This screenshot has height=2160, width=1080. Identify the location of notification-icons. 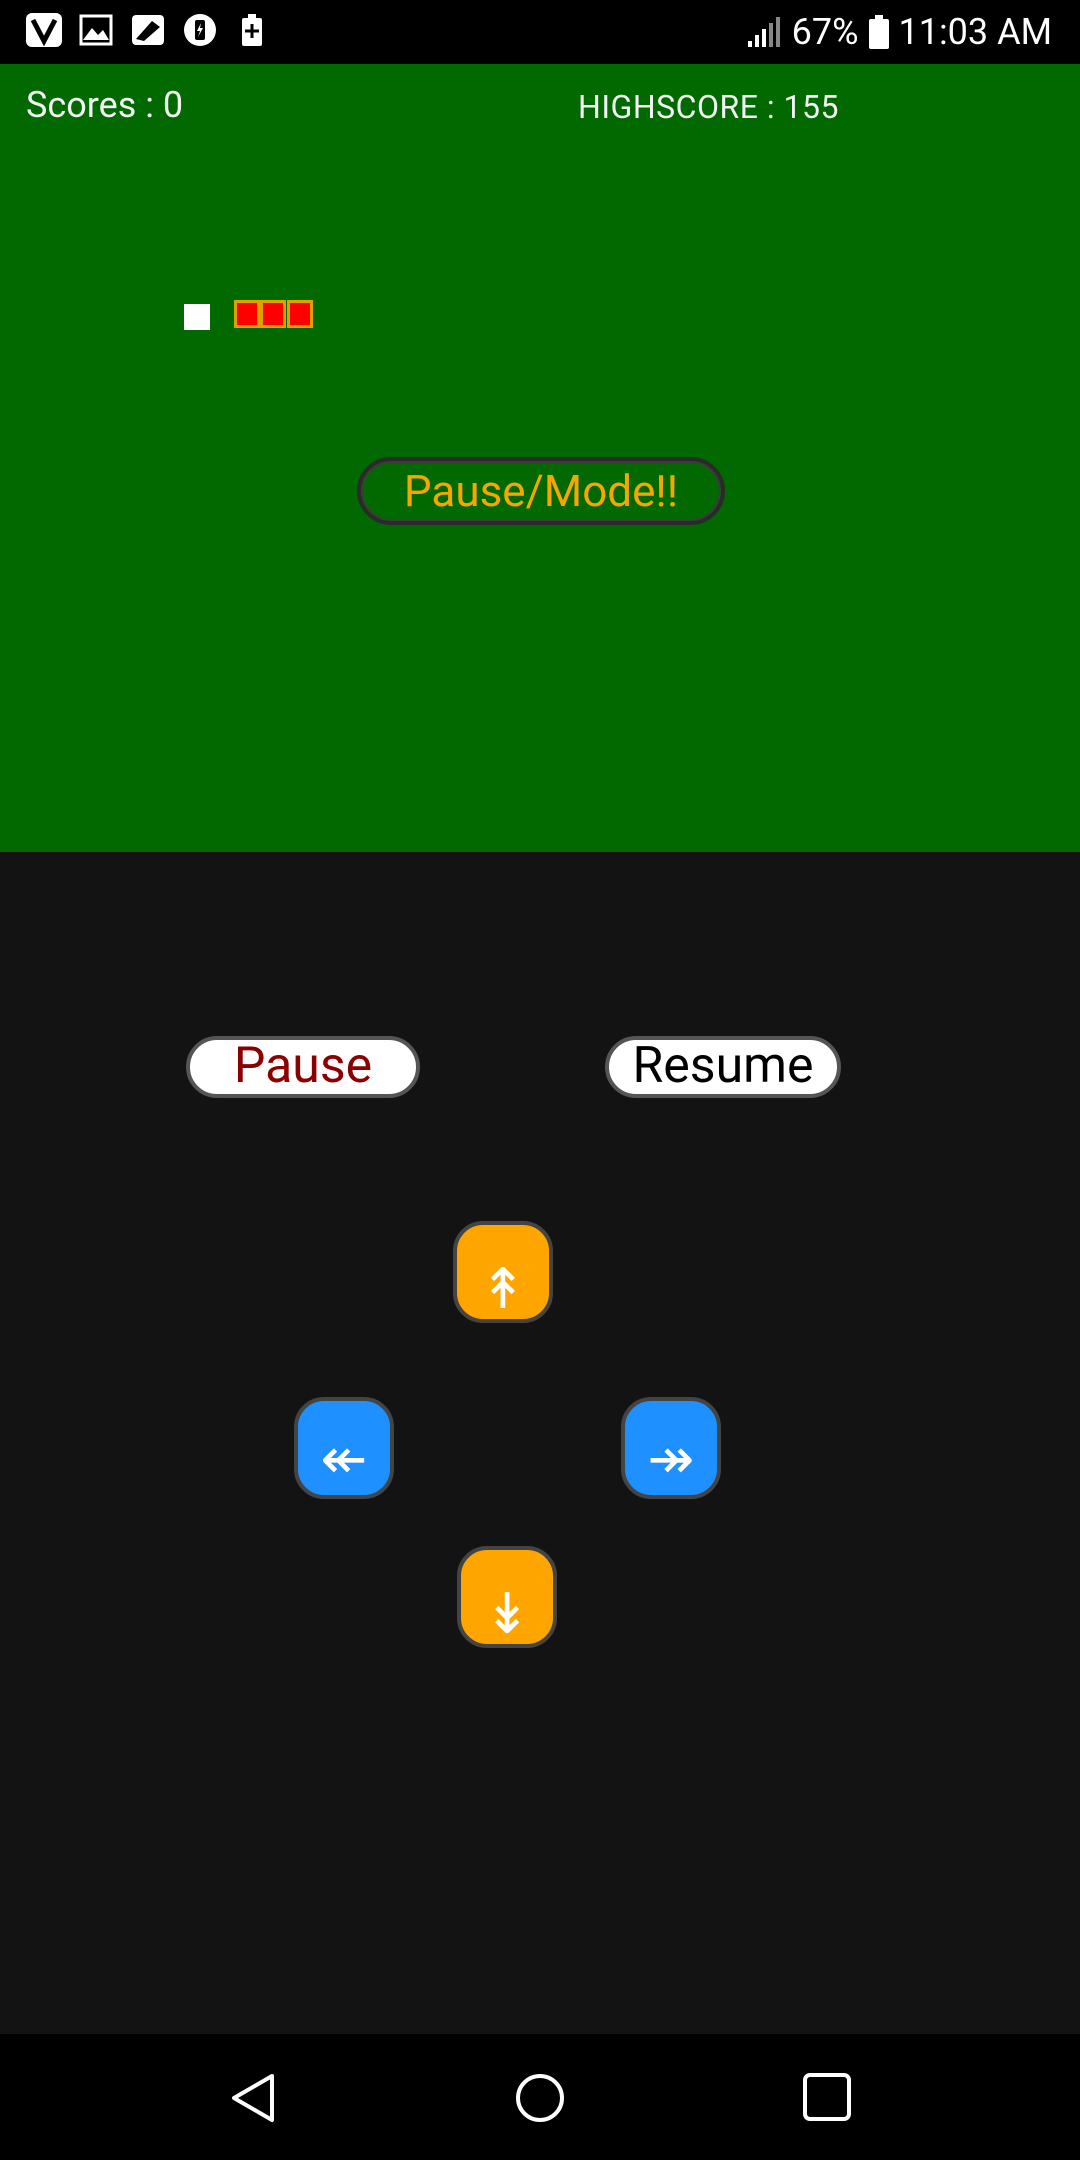
(148, 30).